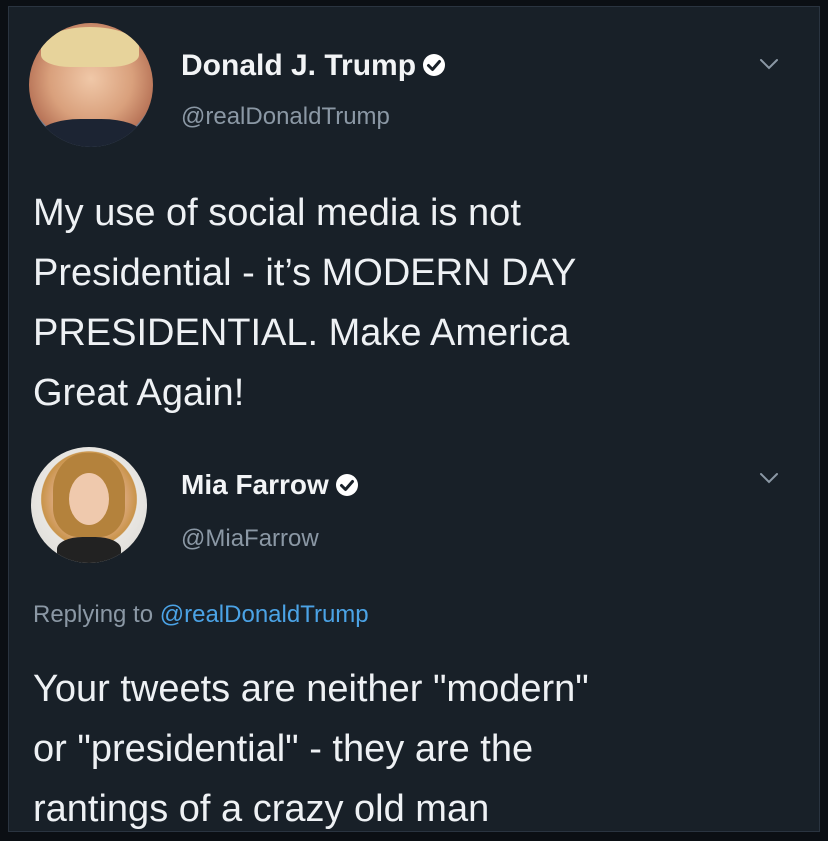 This screenshot has height=841, width=828. I want to click on author-handle: @realDonaldTrump, so click(285, 117).